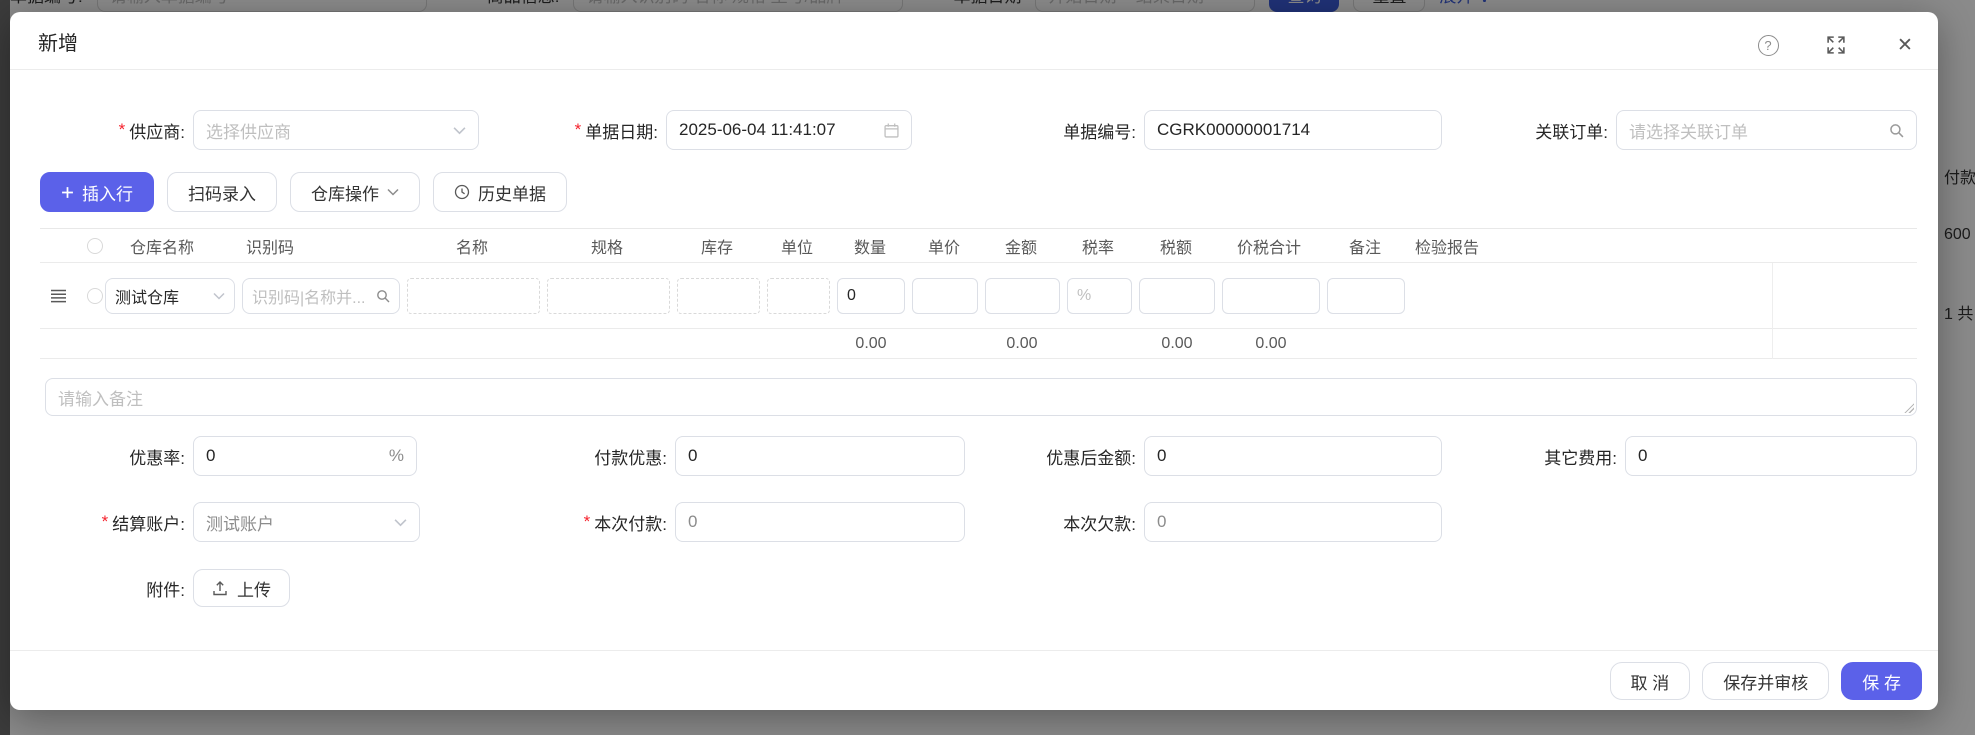 The height and width of the screenshot is (735, 1975). Describe the element at coordinates (240, 524) in the screenshot. I see `settlement-account-value: 测试账户` at that location.